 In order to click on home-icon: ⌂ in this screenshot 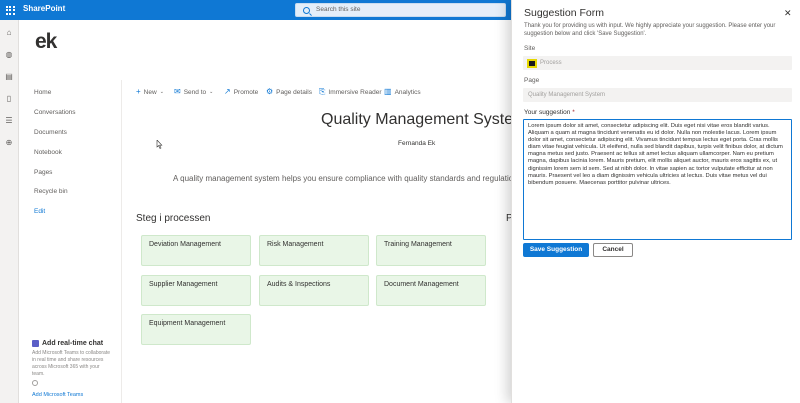, I will do `click(9, 33)`.